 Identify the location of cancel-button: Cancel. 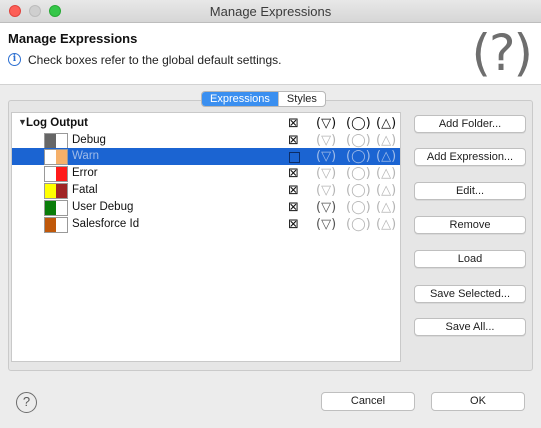
(368, 401).